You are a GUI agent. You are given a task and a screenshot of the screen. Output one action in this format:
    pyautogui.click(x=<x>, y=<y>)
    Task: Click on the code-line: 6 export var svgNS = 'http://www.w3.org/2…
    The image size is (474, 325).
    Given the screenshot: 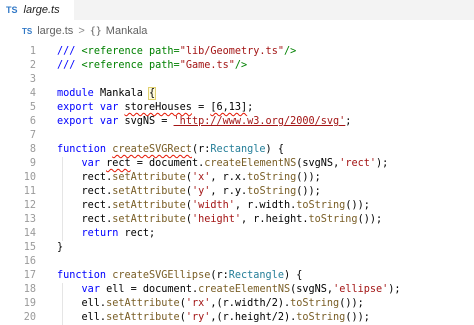 What is the action you would take?
    pyautogui.click(x=237, y=122)
    